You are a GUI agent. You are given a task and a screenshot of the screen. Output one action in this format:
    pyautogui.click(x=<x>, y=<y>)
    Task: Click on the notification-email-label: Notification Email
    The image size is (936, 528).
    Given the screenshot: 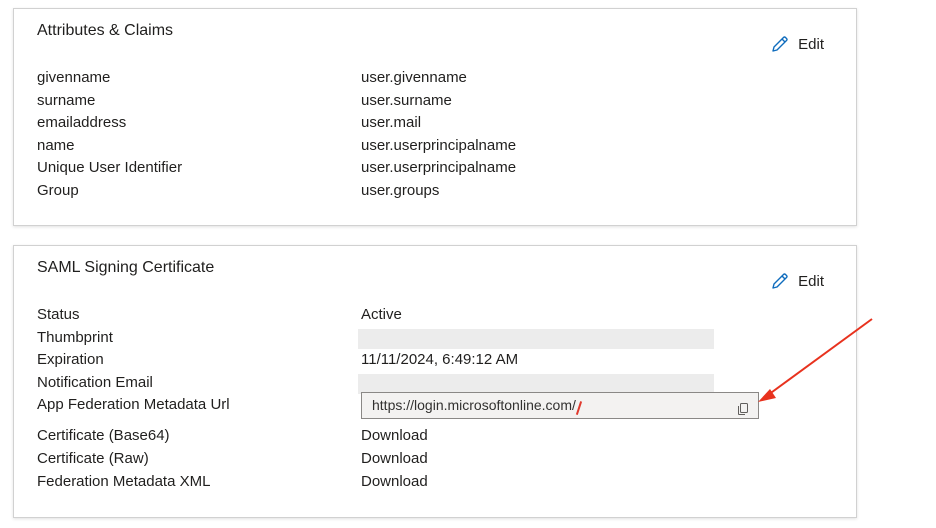 What is the action you would take?
    pyautogui.click(x=95, y=382)
    